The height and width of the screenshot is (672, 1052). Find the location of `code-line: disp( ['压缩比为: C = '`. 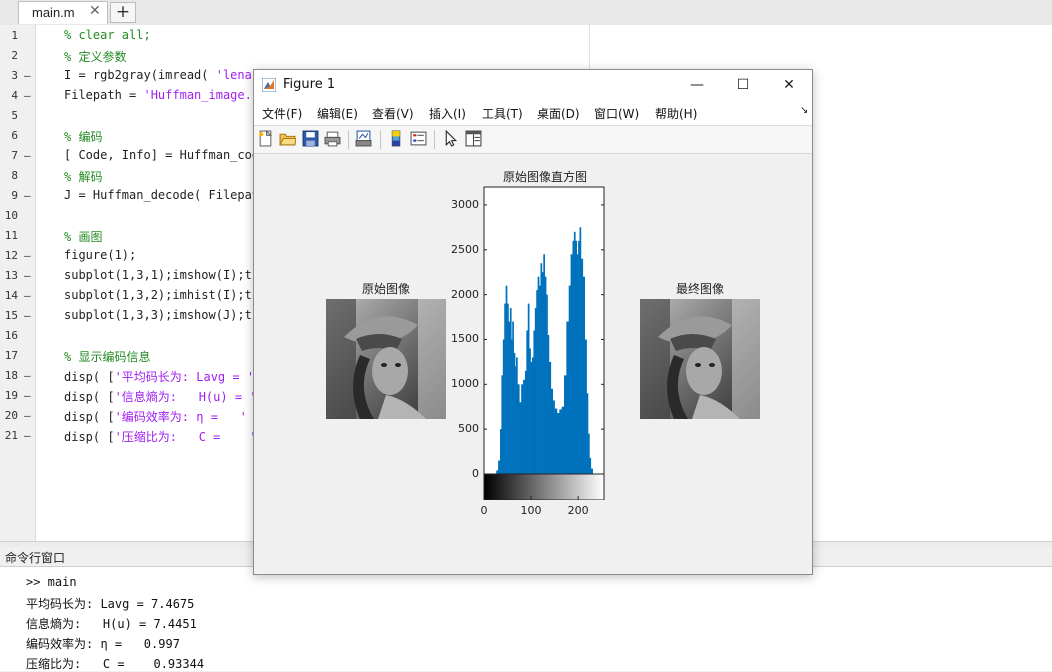

code-line: disp( ['压缩比为: C = ' is located at coordinates (160, 436).